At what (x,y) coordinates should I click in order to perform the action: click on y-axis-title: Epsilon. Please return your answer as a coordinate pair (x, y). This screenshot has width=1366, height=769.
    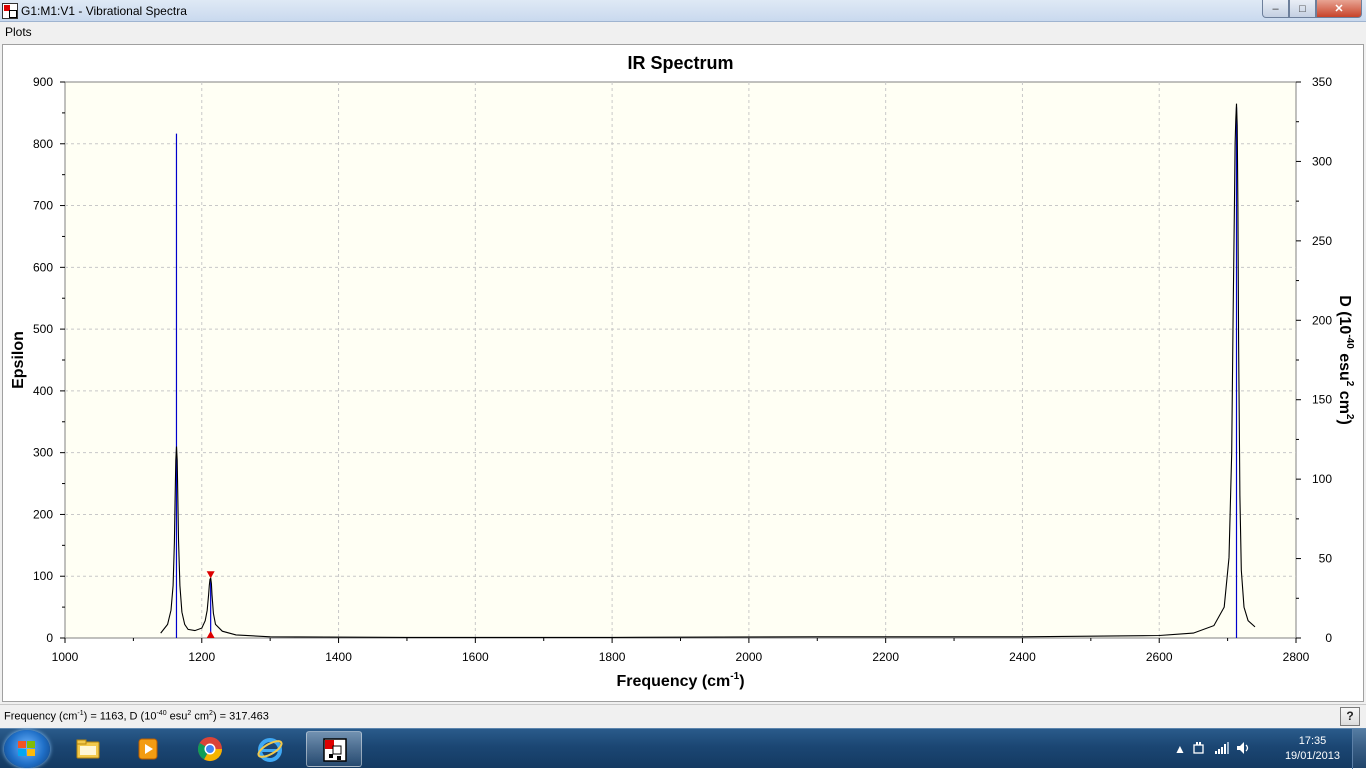
    Looking at the image, I should click on (18, 360).